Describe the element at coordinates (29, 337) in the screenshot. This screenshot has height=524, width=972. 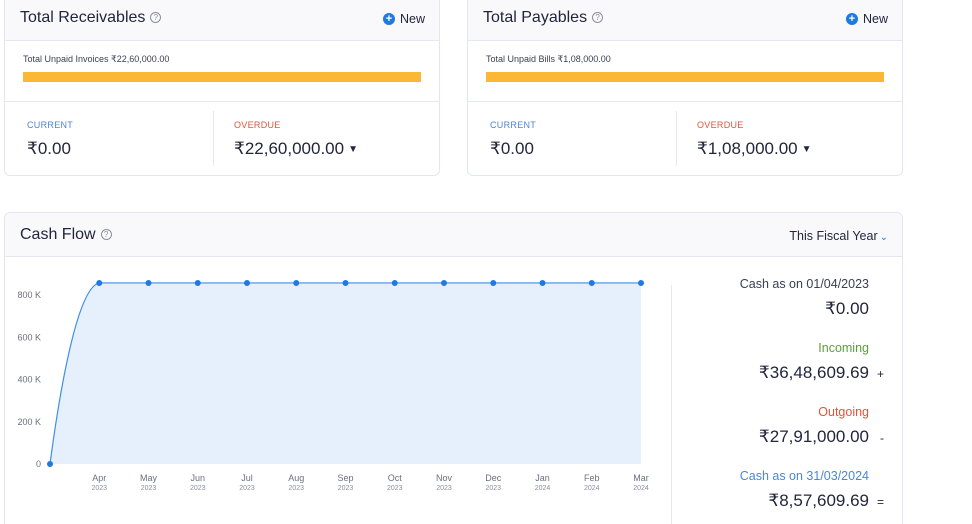
I see `y-tick-label: 600 K` at that location.